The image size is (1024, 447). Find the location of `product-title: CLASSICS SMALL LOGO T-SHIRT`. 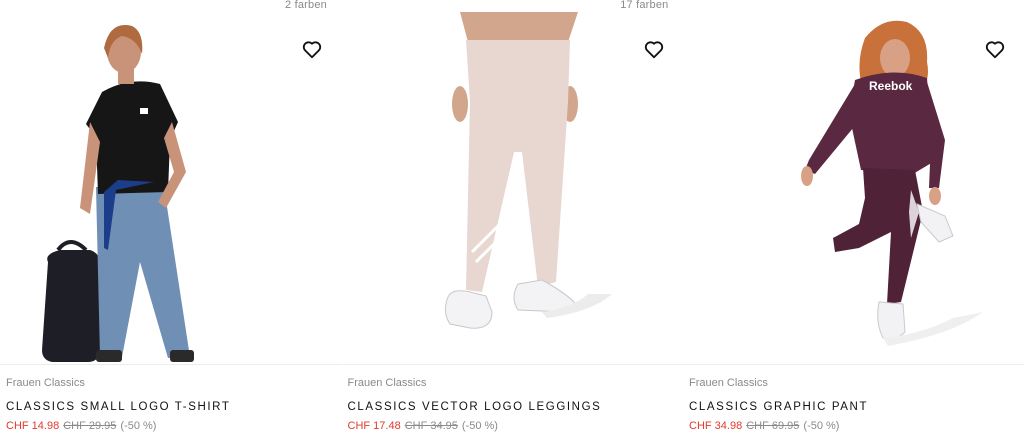

product-title: CLASSICS SMALL LOGO T-SHIRT is located at coordinates (118, 407).